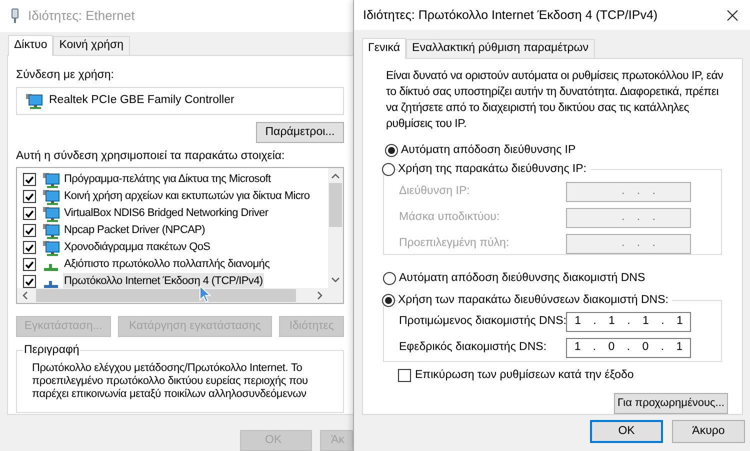  I want to click on field-label: Προτιμώμενος διακομιστής DNS:, so click(482, 322).